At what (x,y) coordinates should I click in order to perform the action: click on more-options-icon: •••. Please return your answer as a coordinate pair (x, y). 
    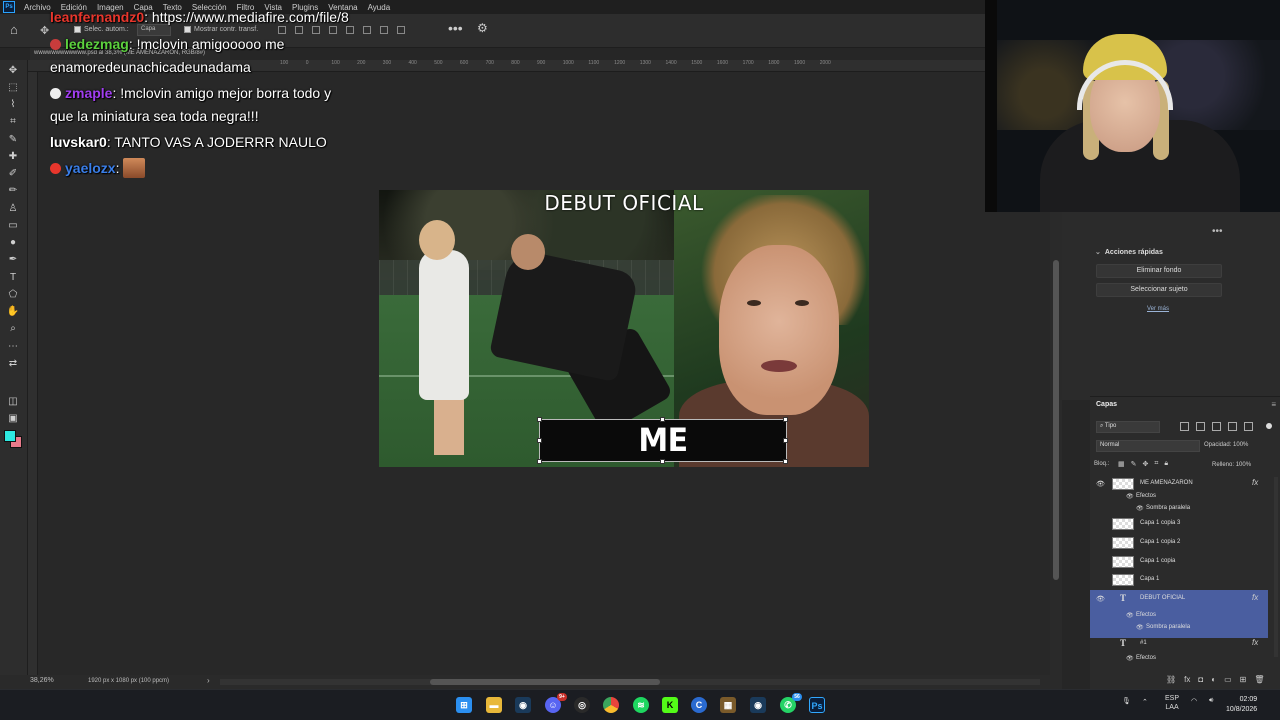
    Looking at the image, I should click on (455, 28).